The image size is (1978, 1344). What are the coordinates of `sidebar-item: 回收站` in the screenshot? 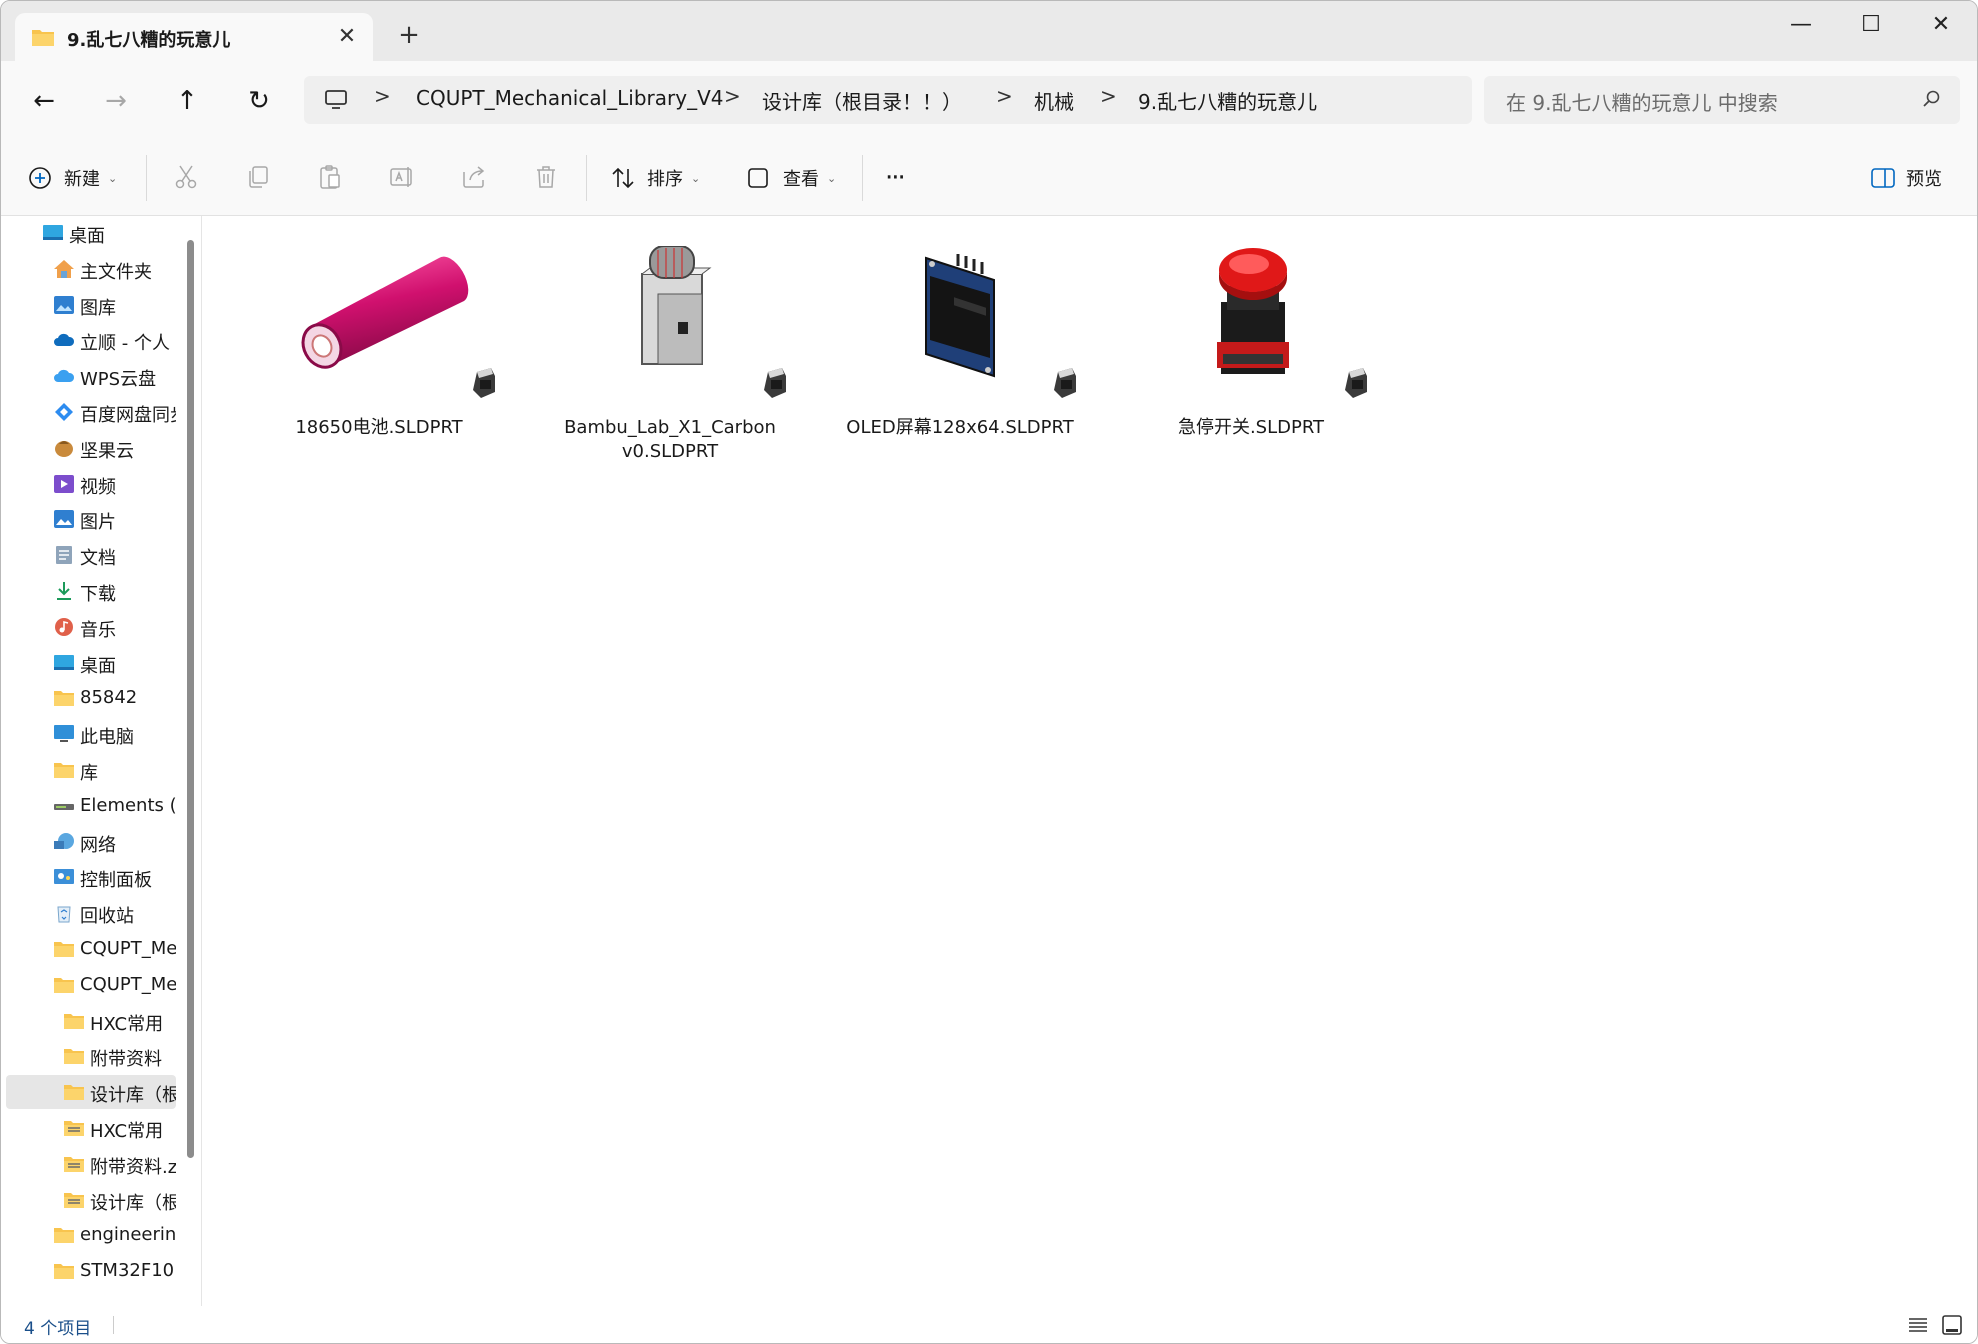 It's located at (91, 913).